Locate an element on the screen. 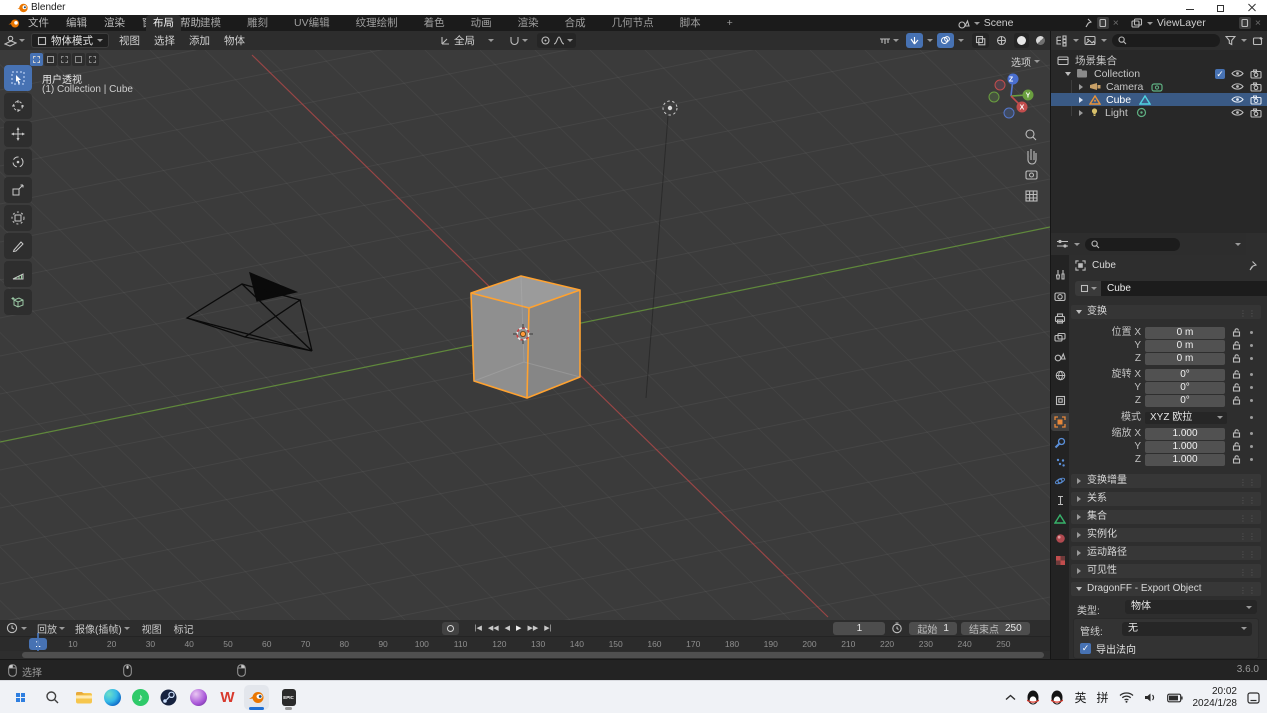  section-dragonff: DragonFF - Export Object ⋮⋮ is located at coordinates (1166, 589).